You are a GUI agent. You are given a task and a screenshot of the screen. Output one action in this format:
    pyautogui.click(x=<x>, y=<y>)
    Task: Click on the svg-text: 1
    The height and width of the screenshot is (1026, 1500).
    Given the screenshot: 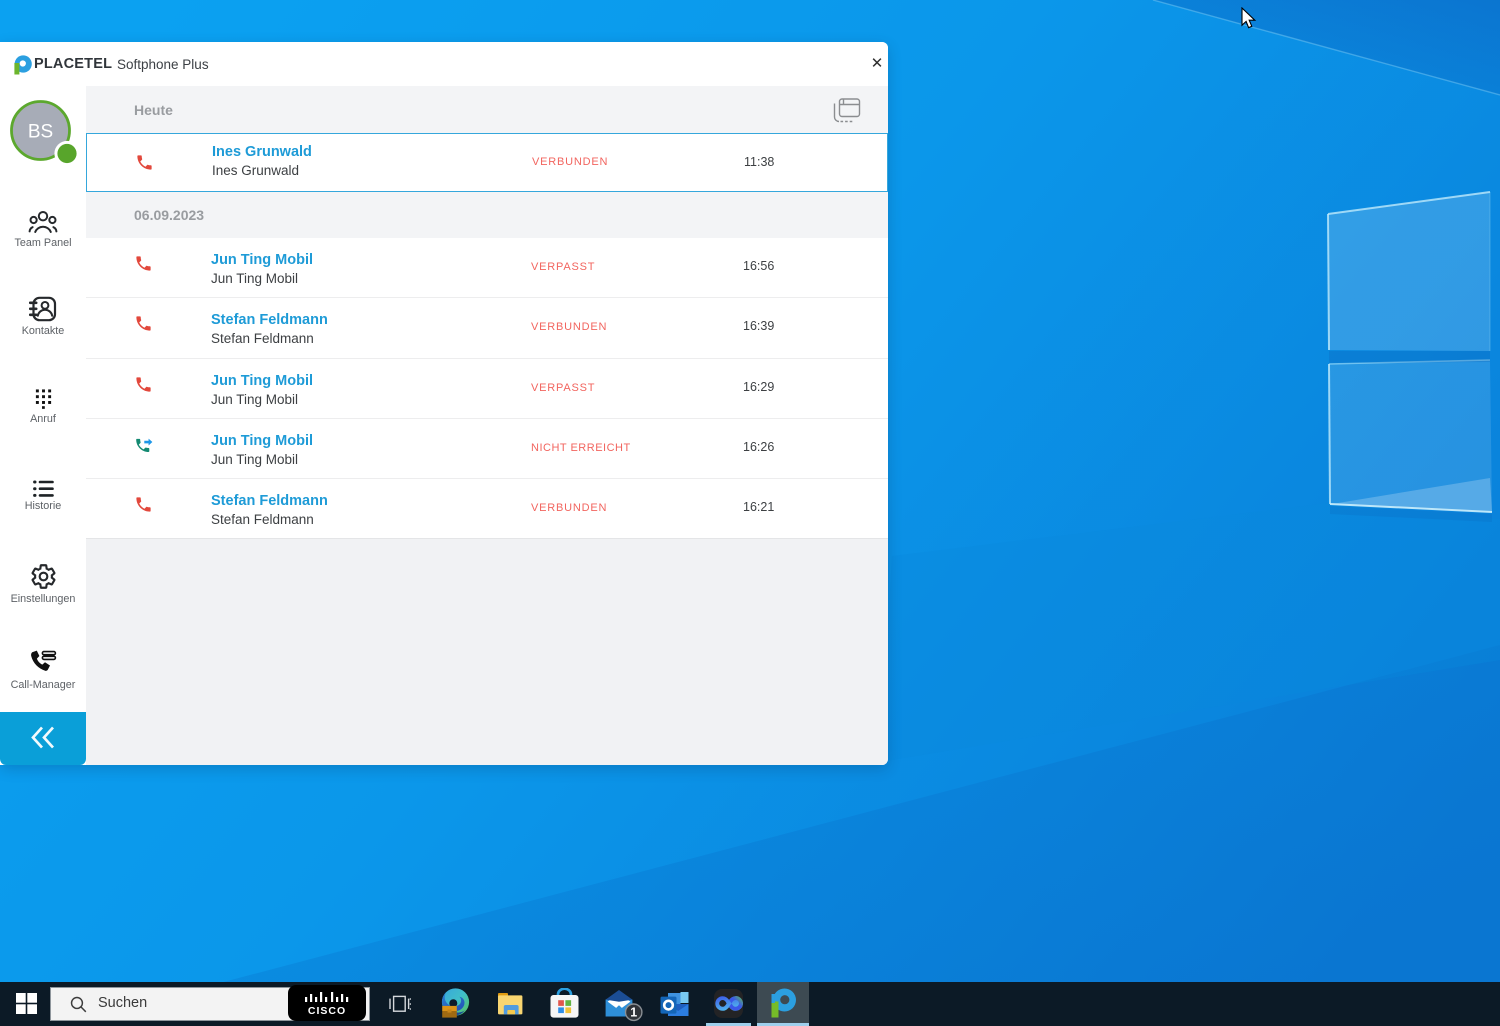 What is the action you would take?
    pyautogui.click(x=633, y=1013)
    